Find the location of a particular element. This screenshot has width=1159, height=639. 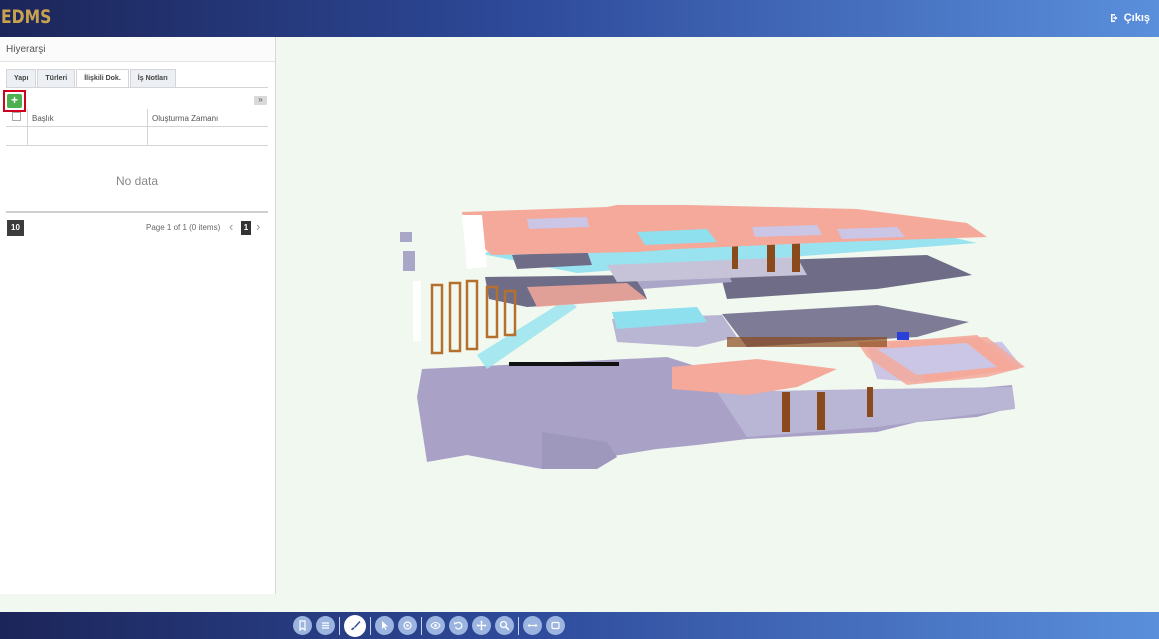

zoom-icon is located at coordinates (504, 625).